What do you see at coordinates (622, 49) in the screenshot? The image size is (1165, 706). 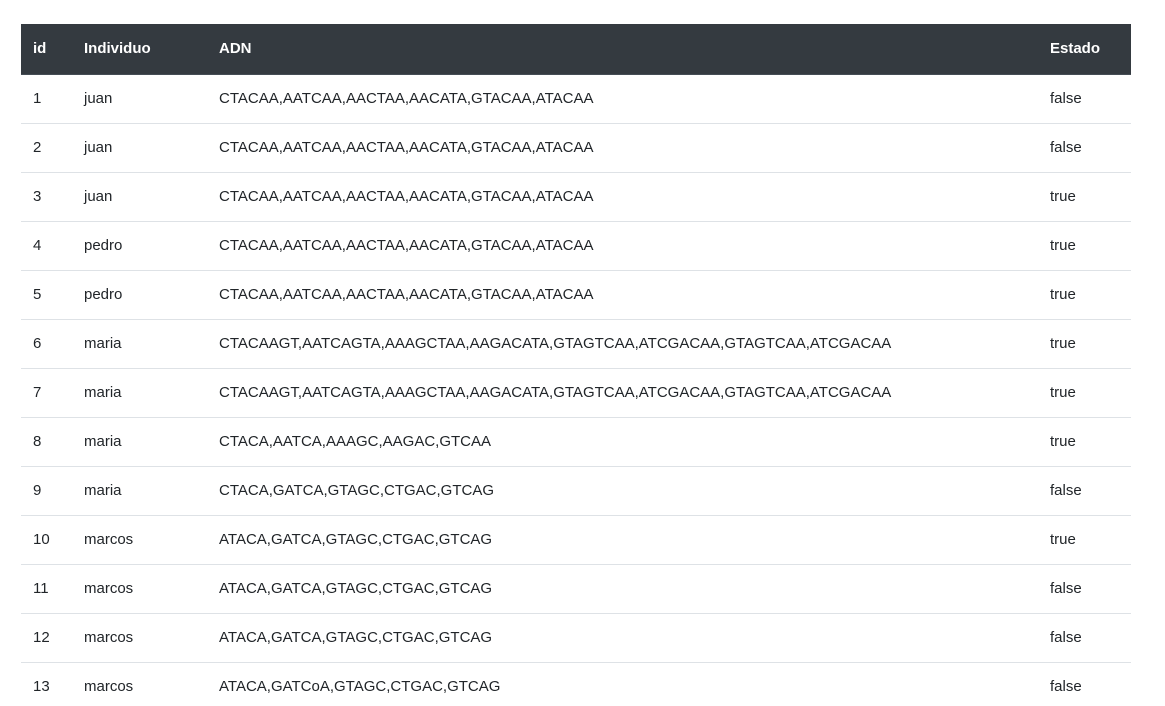 I see `column-header-adn: ADN` at bounding box center [622, 49].